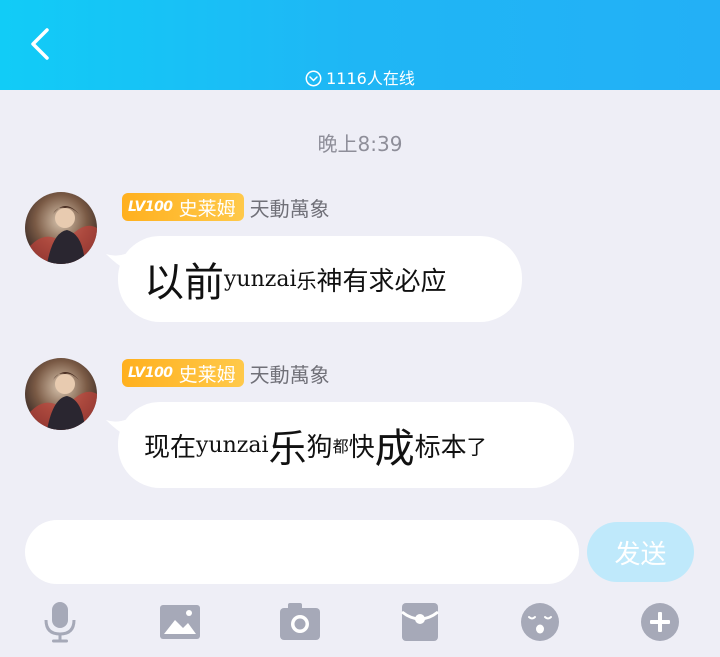 The height and width of the screenshot is (657, 720). What do you see at coordinates (302, 552) in the screenshot?
I see `message-input` at bounding box center [302, 552].